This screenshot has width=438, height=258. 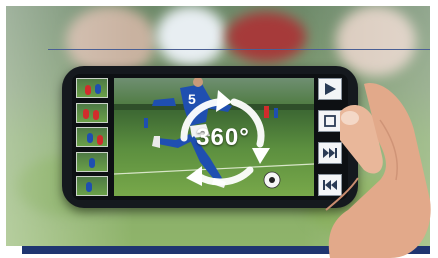 What do you see at coordinates (239, 49) in the screenshot?
I see `divider-line` at bounding box center [239, 49].